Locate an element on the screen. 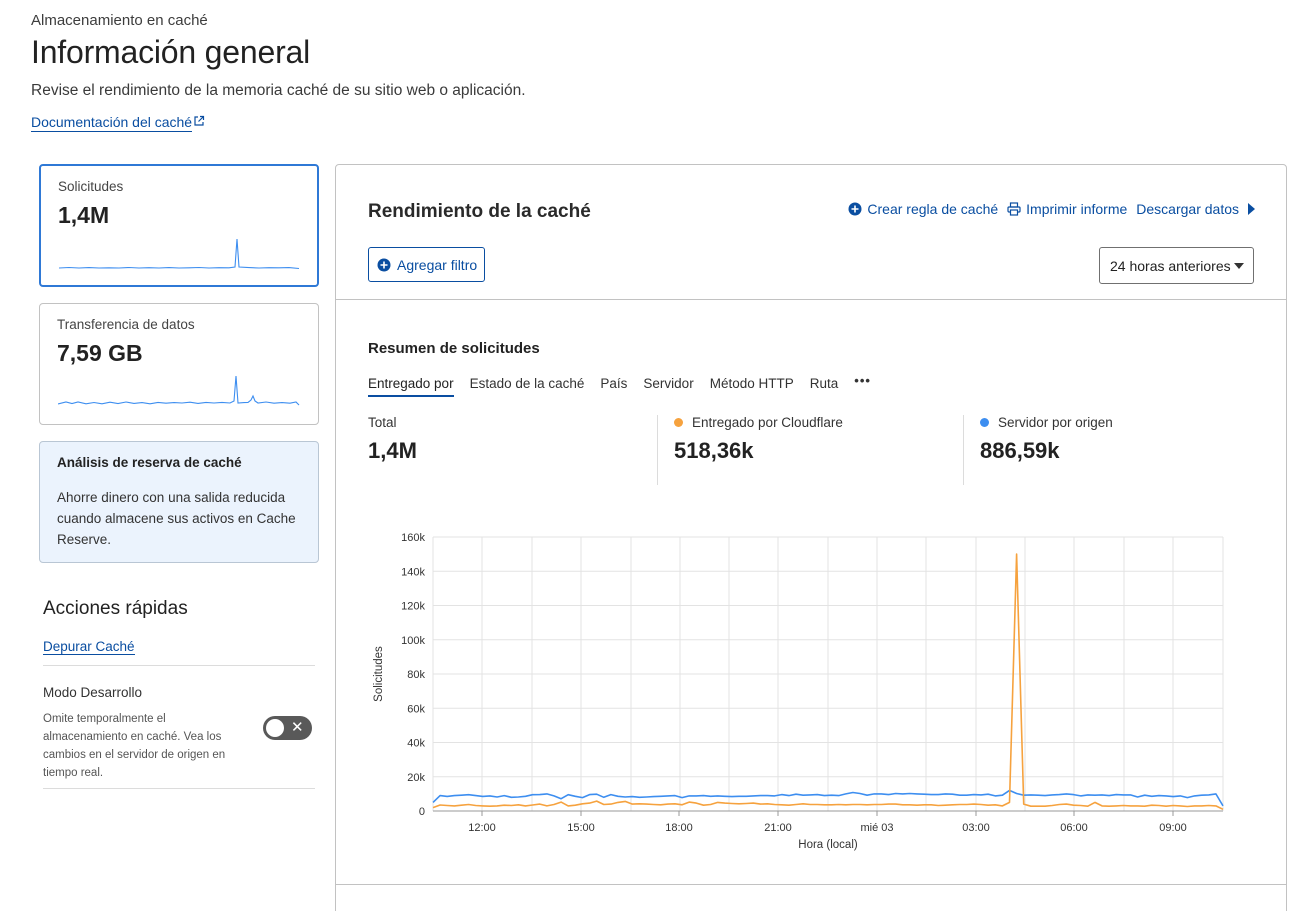  stat-origin: Servidor por origen 886,59k is located at coordinates (1046, 450).